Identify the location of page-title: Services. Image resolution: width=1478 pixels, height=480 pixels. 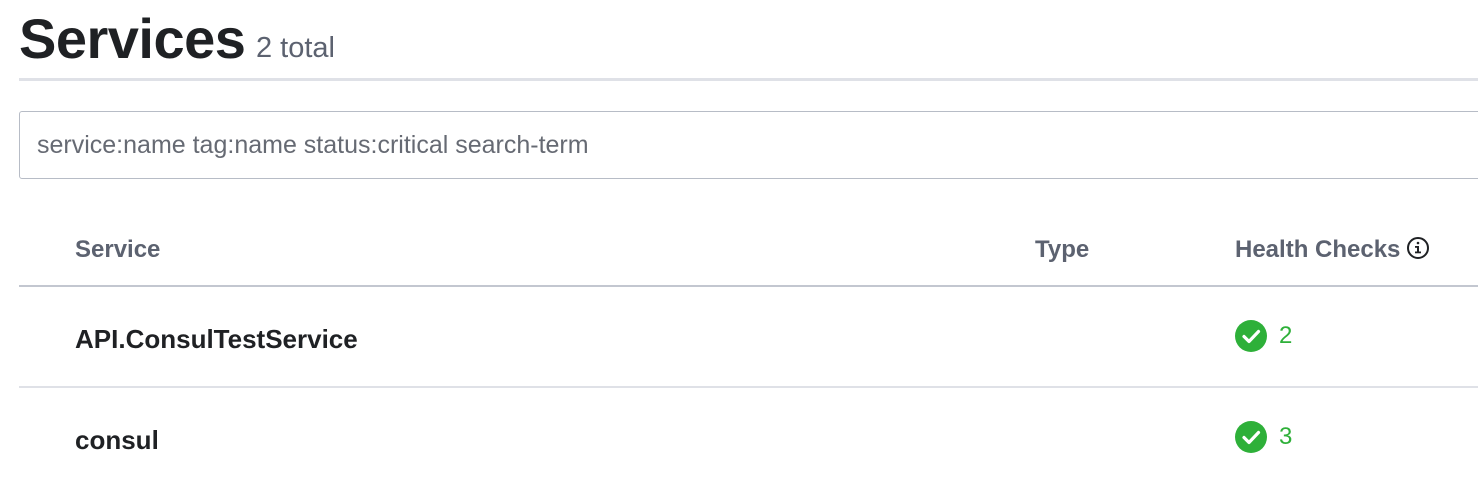
(132, 38).